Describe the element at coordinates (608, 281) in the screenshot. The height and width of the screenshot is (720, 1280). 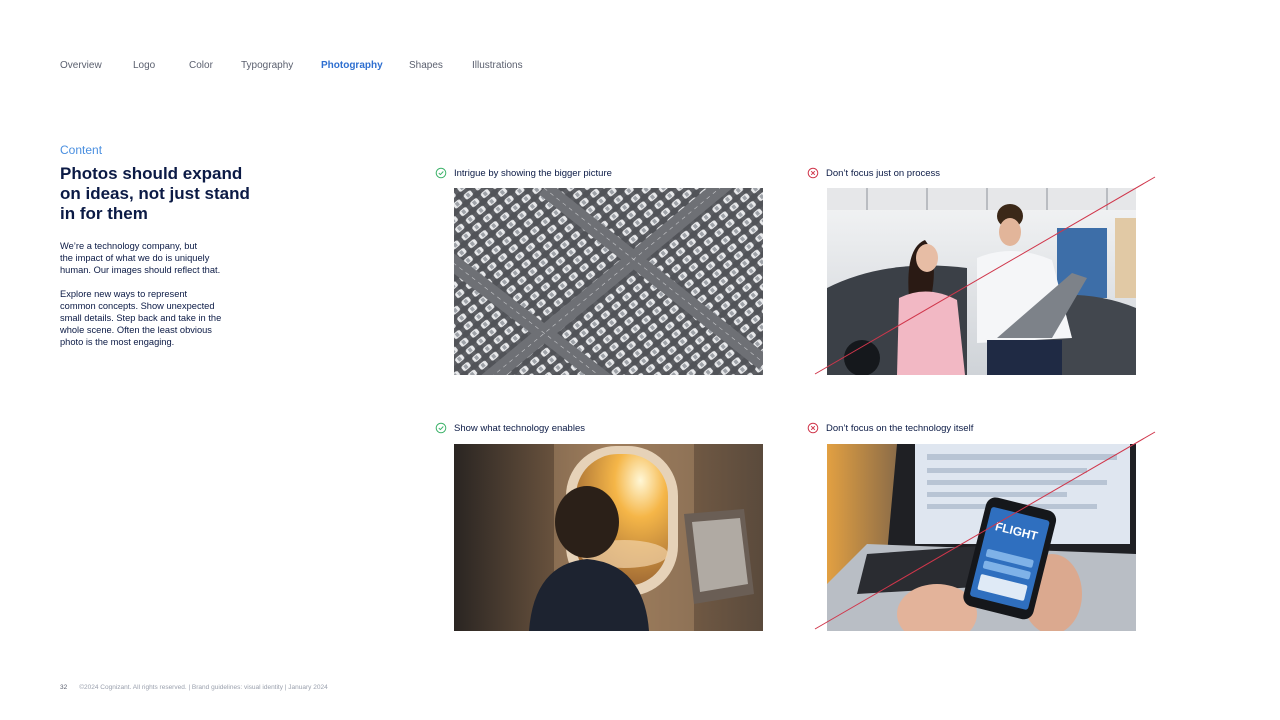
I see `aerial-parking-lot-photo` at that location.